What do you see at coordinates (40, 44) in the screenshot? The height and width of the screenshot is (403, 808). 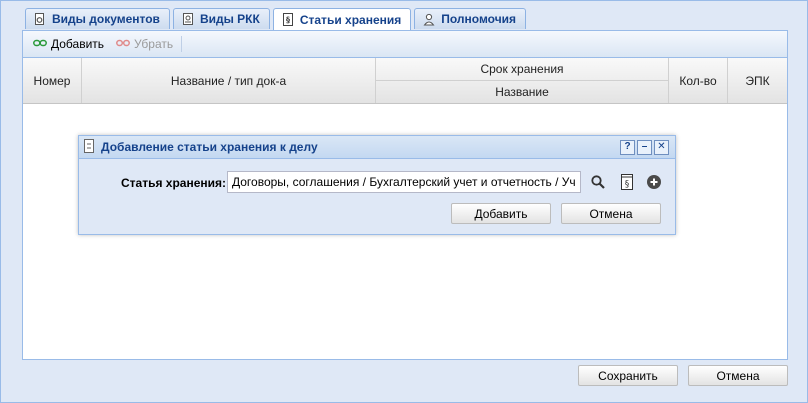 I see `link-icon` at bounding box center [40, 44].